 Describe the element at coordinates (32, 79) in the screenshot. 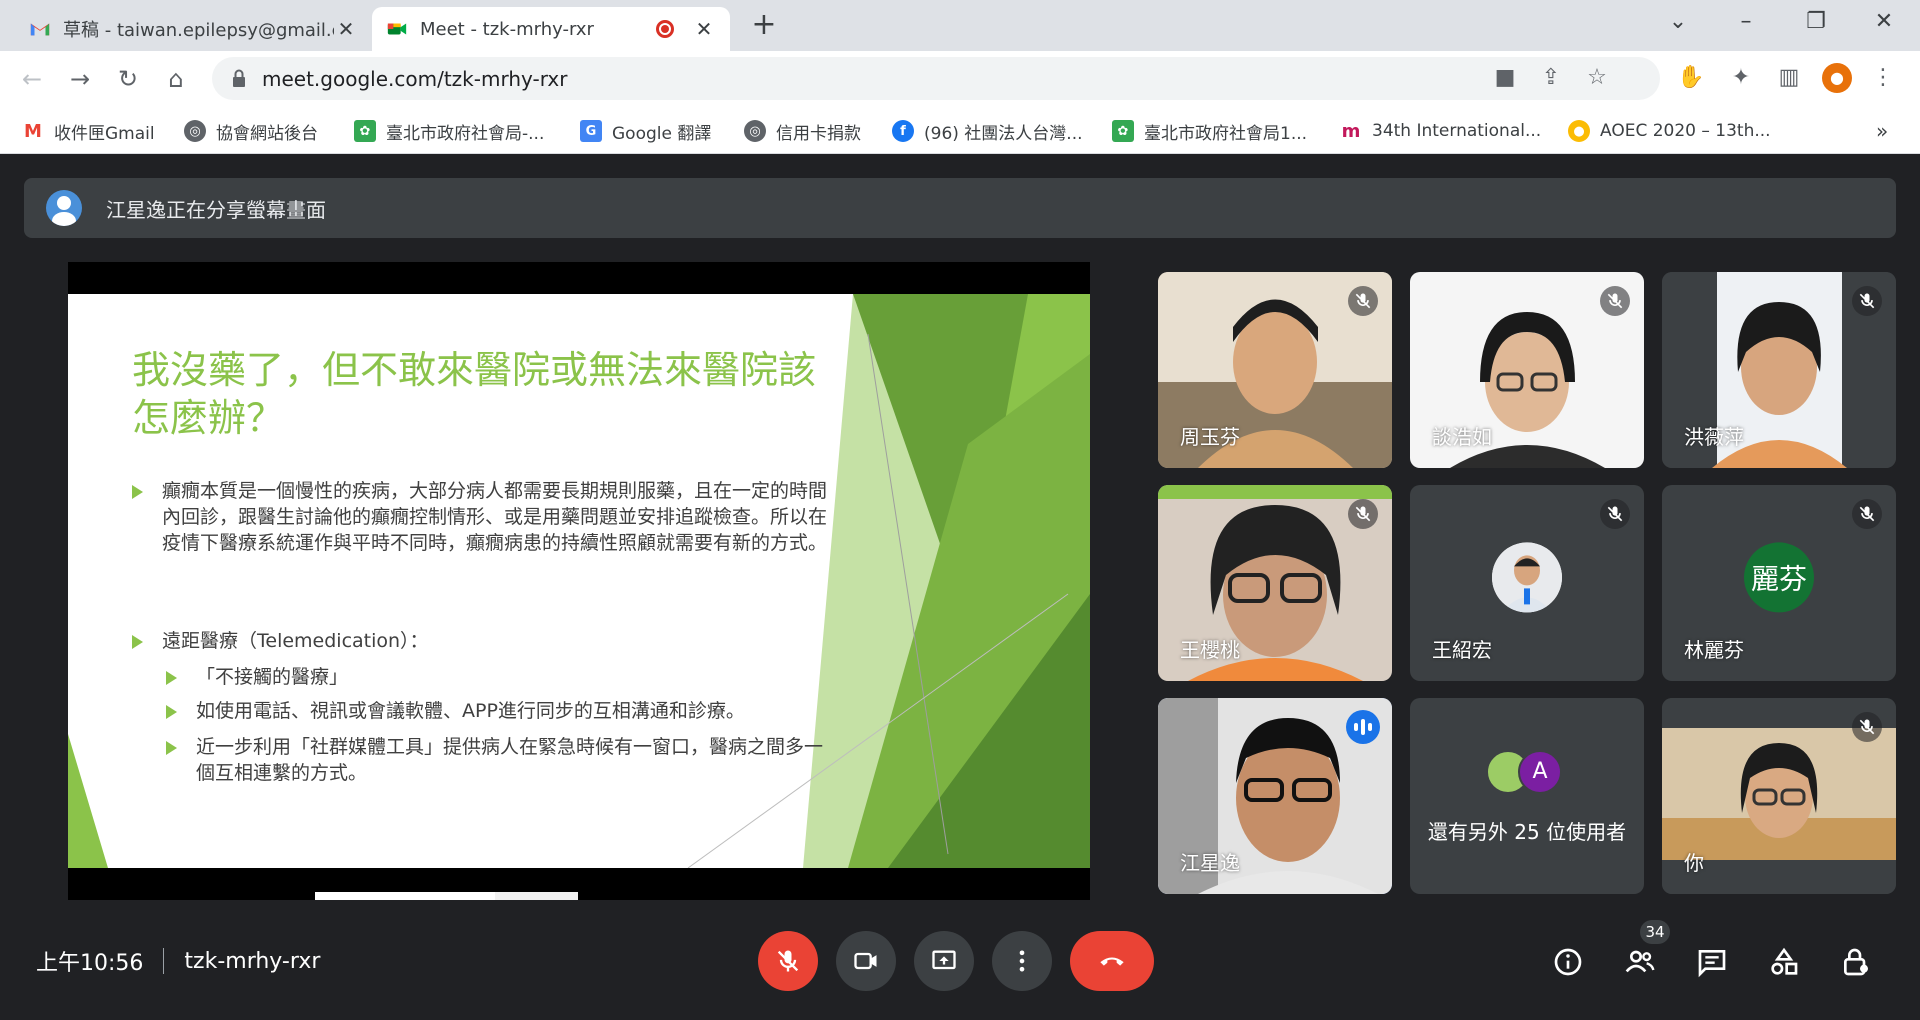

I see `back-icon: ←` at that location.